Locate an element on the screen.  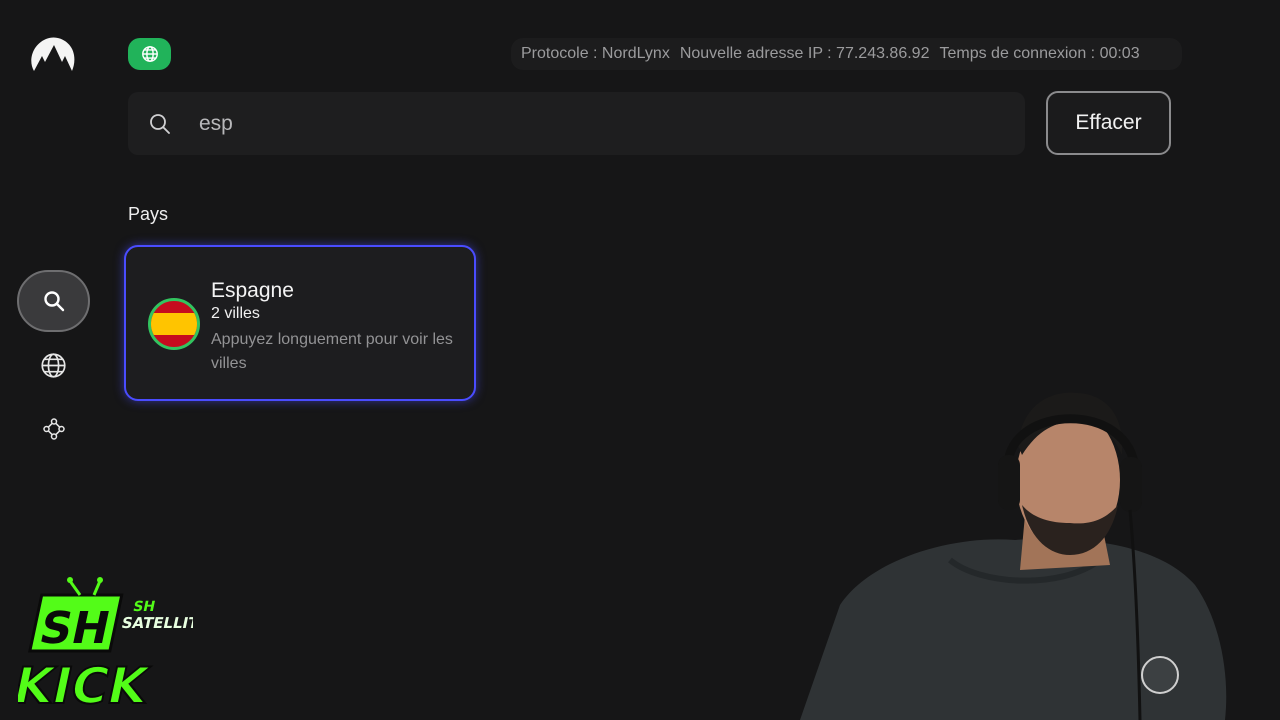
spain-flag-icon is located at coordinates (174, 324).